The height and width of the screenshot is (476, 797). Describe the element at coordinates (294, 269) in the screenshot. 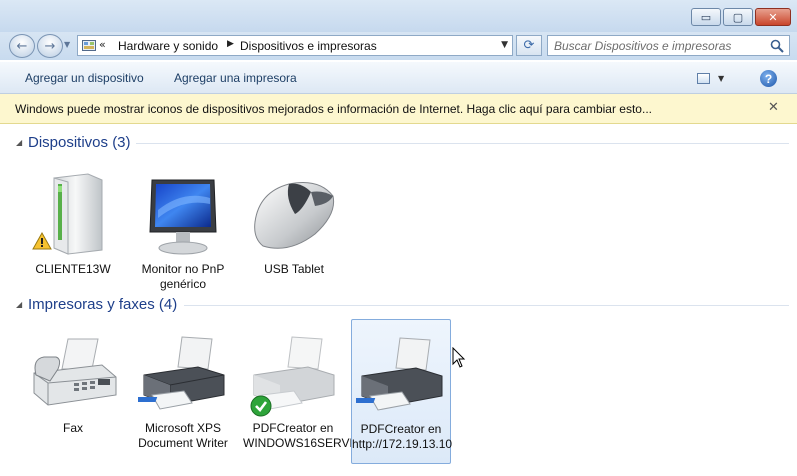

I see `device-label: USB Tablet` at that location.